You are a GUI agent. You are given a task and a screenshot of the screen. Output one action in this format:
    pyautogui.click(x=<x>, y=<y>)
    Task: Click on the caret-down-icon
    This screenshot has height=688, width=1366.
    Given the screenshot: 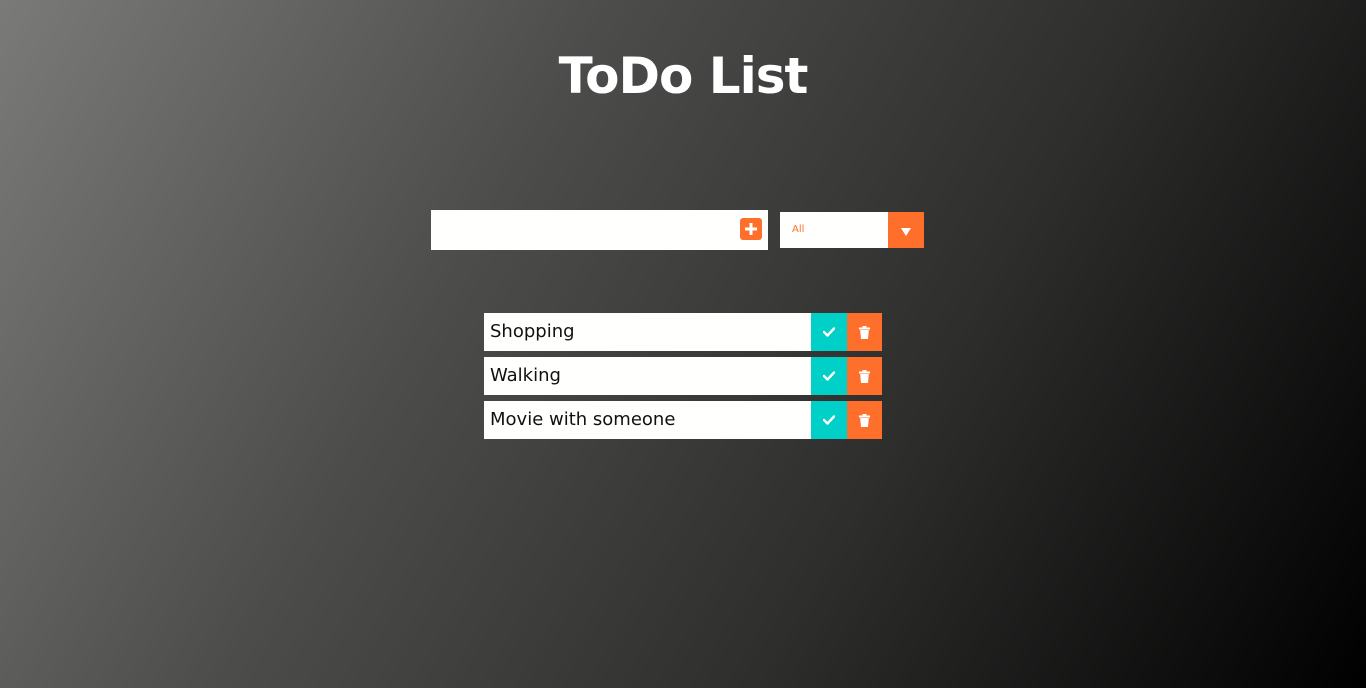 What is the action you would take?
    pyautogui.click(x=906, y=232)
    